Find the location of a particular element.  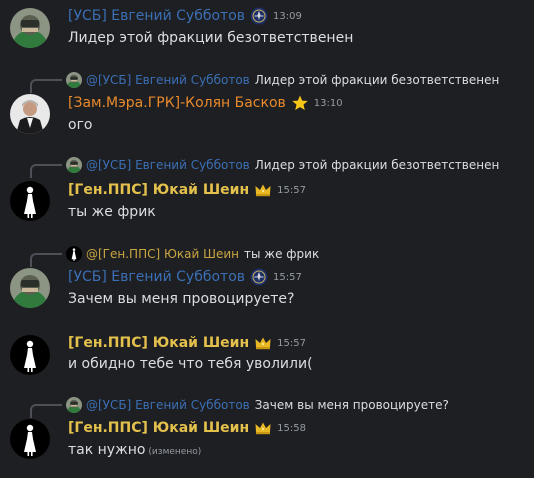

edited-label: (изменено) is located at coordinates (175, 452).